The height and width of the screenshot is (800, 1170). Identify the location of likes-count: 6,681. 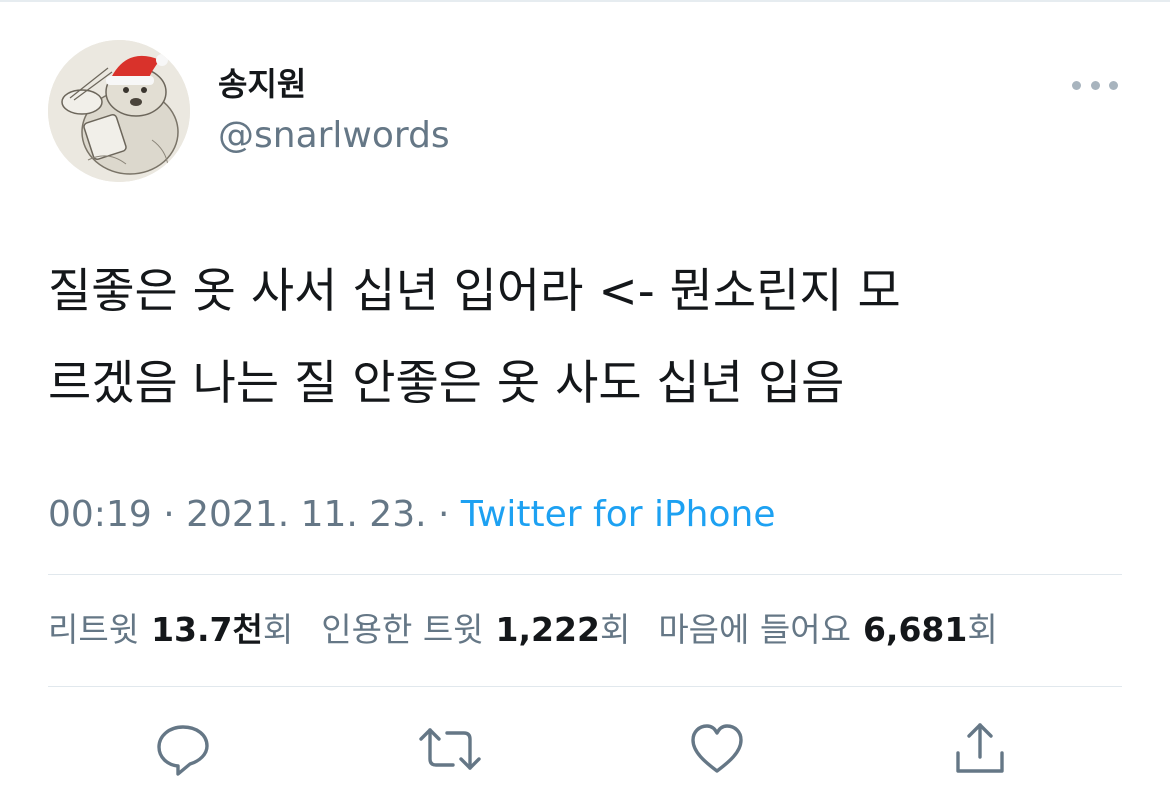
(915, 629).